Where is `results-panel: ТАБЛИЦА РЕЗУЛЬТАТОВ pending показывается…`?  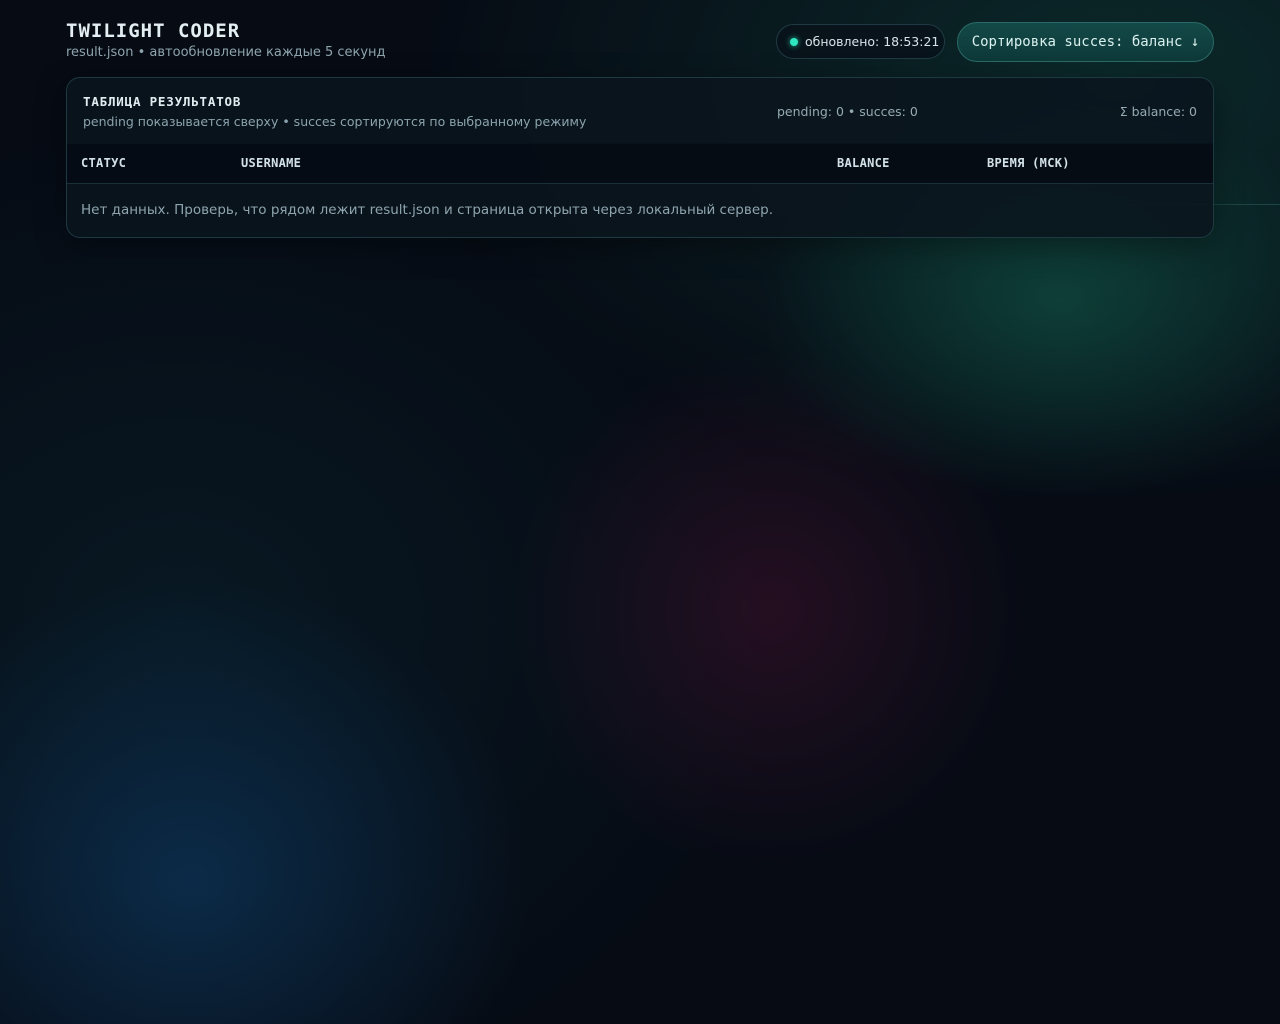 results-panel: ТАБЛИЦА РЕЗУЛЬТАТОВ pending показывается… is located at coordinates (640, 157).